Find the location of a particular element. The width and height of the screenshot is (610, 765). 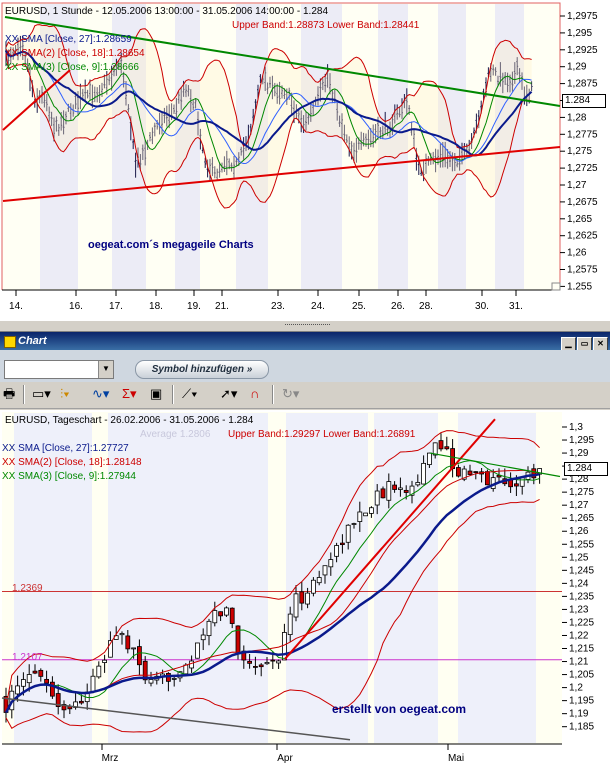

bottom-chart-bands: Upper Band:1.29297 Lower Band:1.26891 is located at coordinates (322, 434).